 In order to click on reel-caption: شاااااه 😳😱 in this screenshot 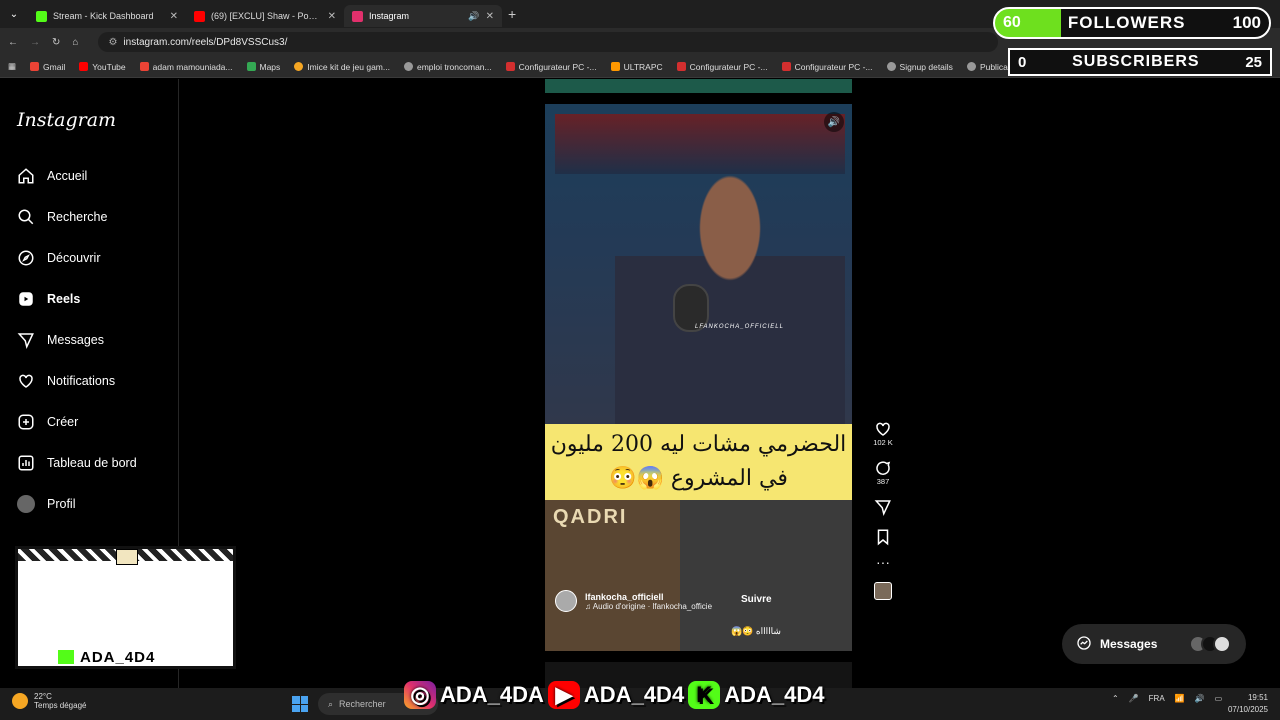, I will do `click(756, 631)`.